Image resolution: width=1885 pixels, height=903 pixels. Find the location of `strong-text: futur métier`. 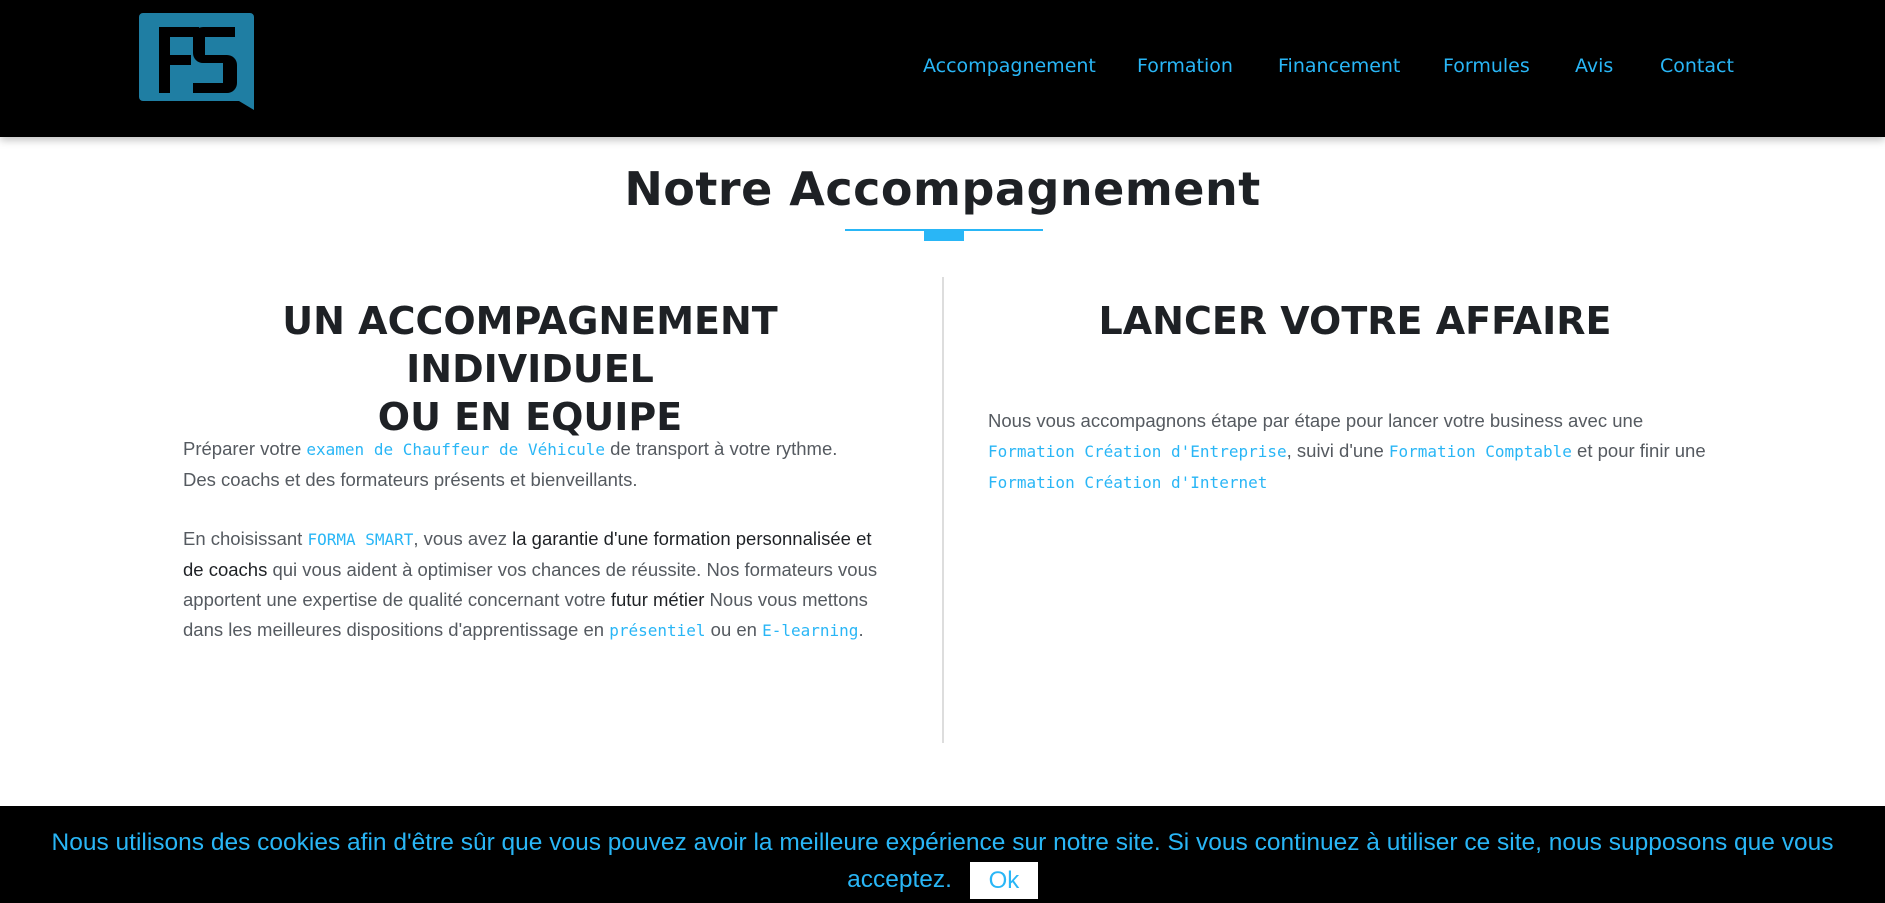

strong-text: futur métier is located at coordinates (657, 599).